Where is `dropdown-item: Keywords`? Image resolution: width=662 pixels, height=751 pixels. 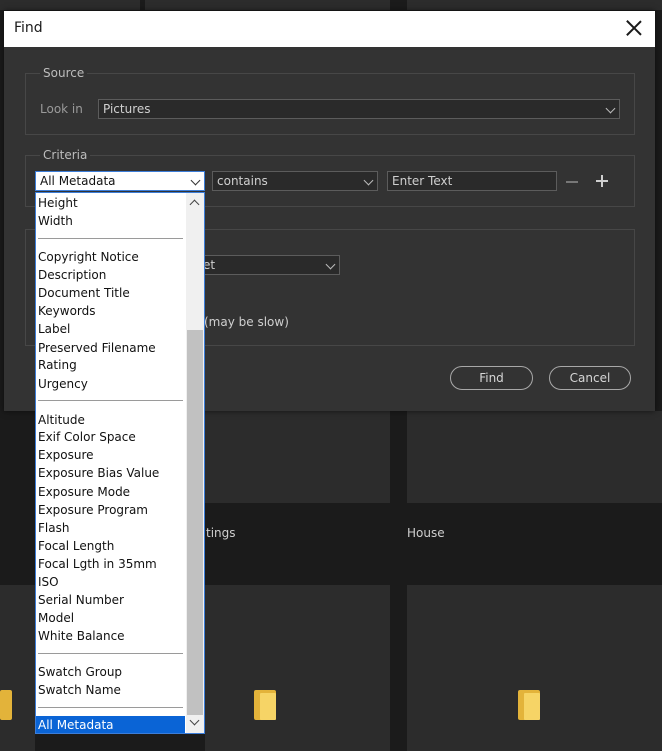
dropdown-item: Keywords is located at coordinates (67, 311).